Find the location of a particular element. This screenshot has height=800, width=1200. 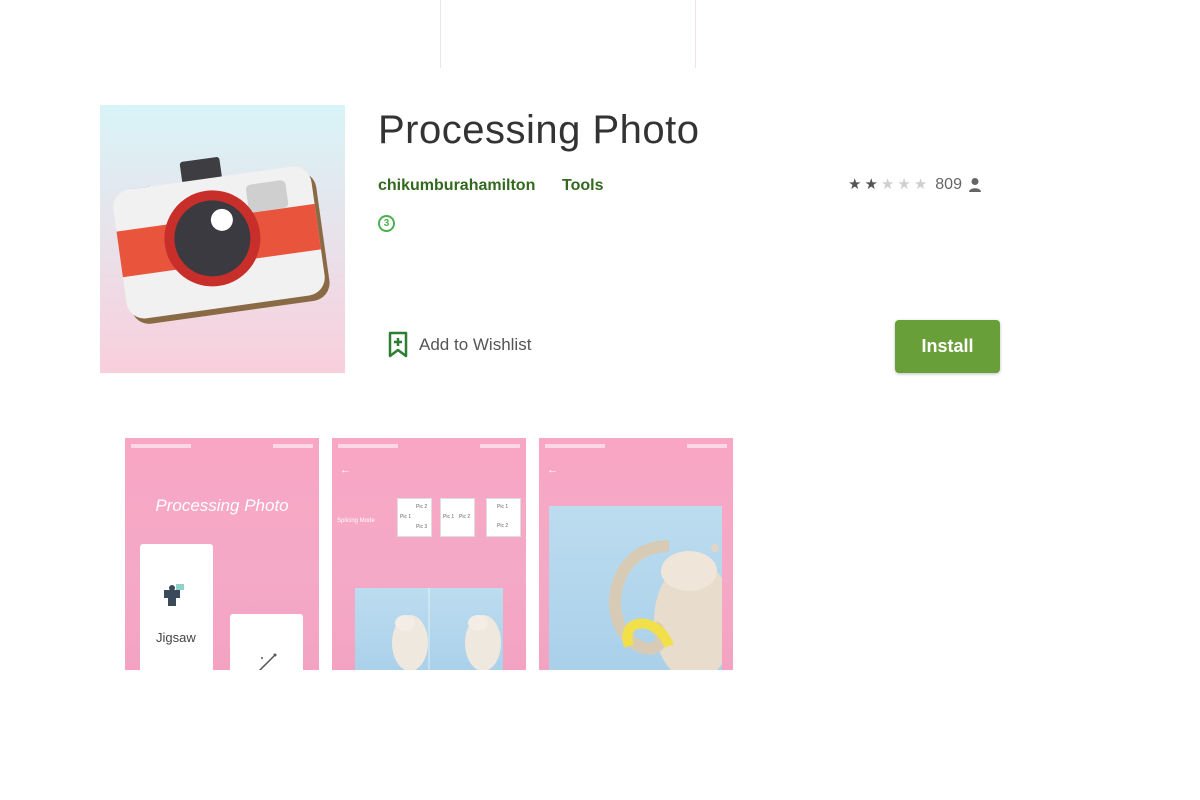

rating-count: 809 is located at coordinates (948, 184).